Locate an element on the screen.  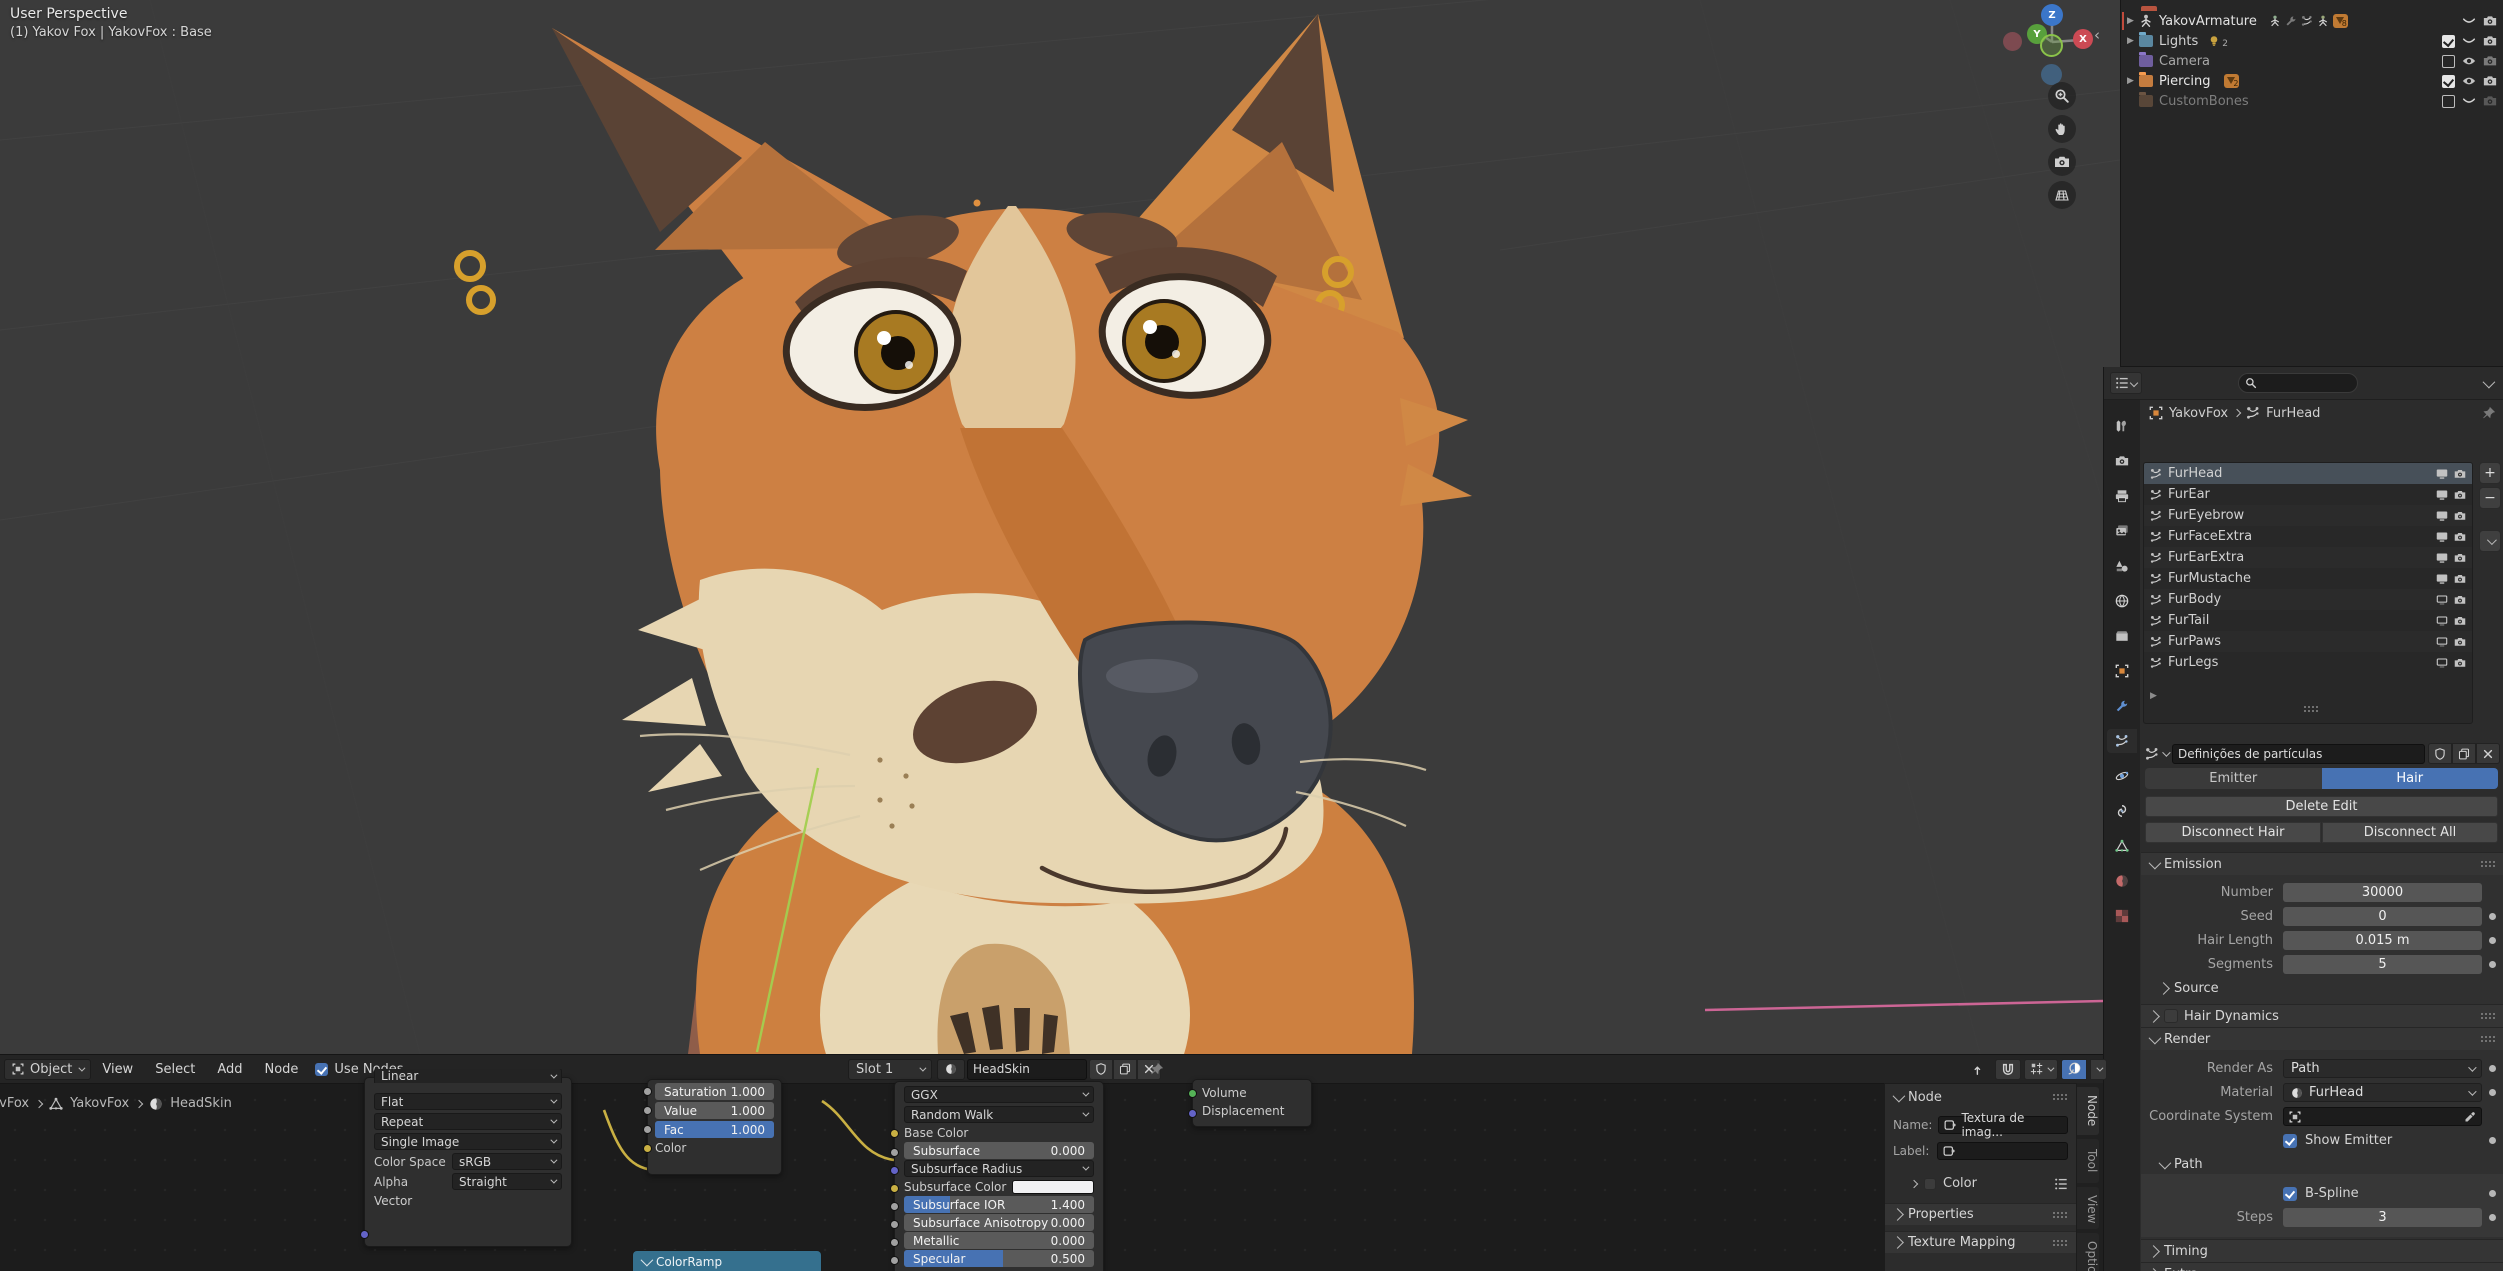
particle-system-row: FurPaws is located at coordinates (2308, 641).